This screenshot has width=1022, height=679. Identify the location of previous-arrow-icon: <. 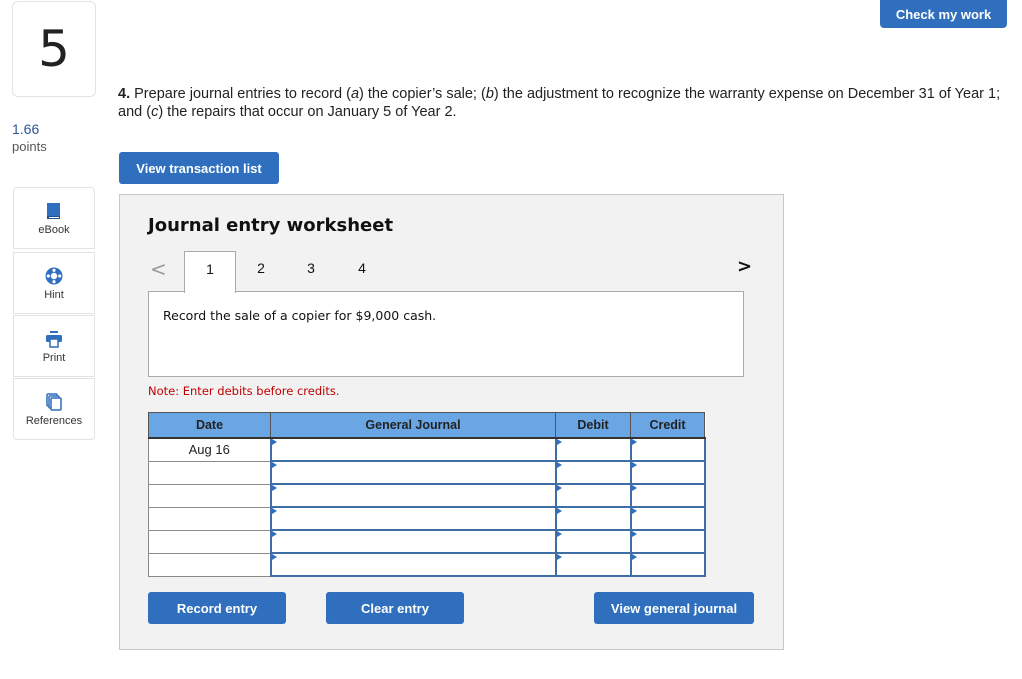
(158, 269).